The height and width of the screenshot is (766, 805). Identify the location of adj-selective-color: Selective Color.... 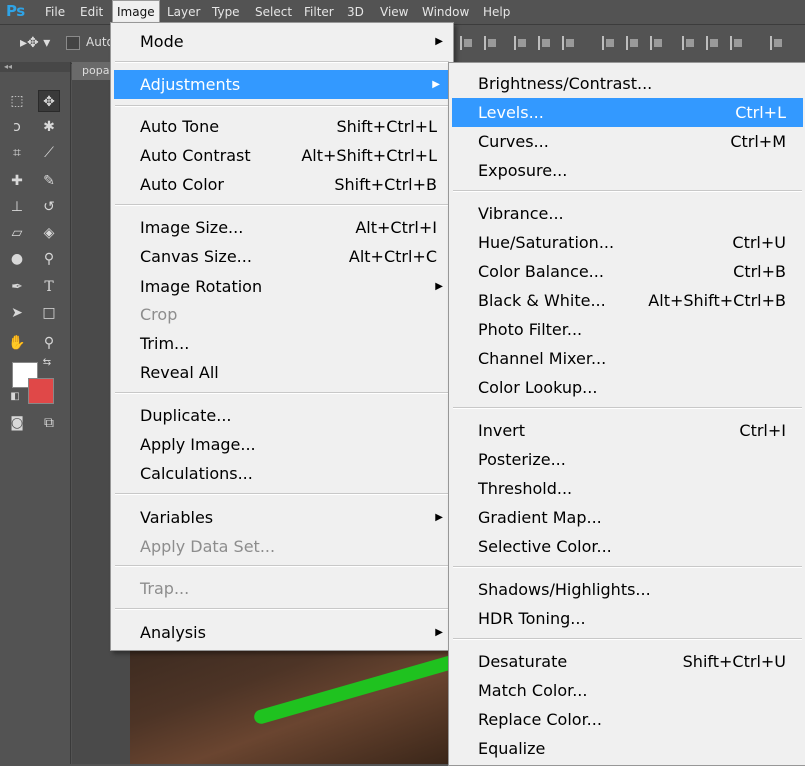
(627, 546).